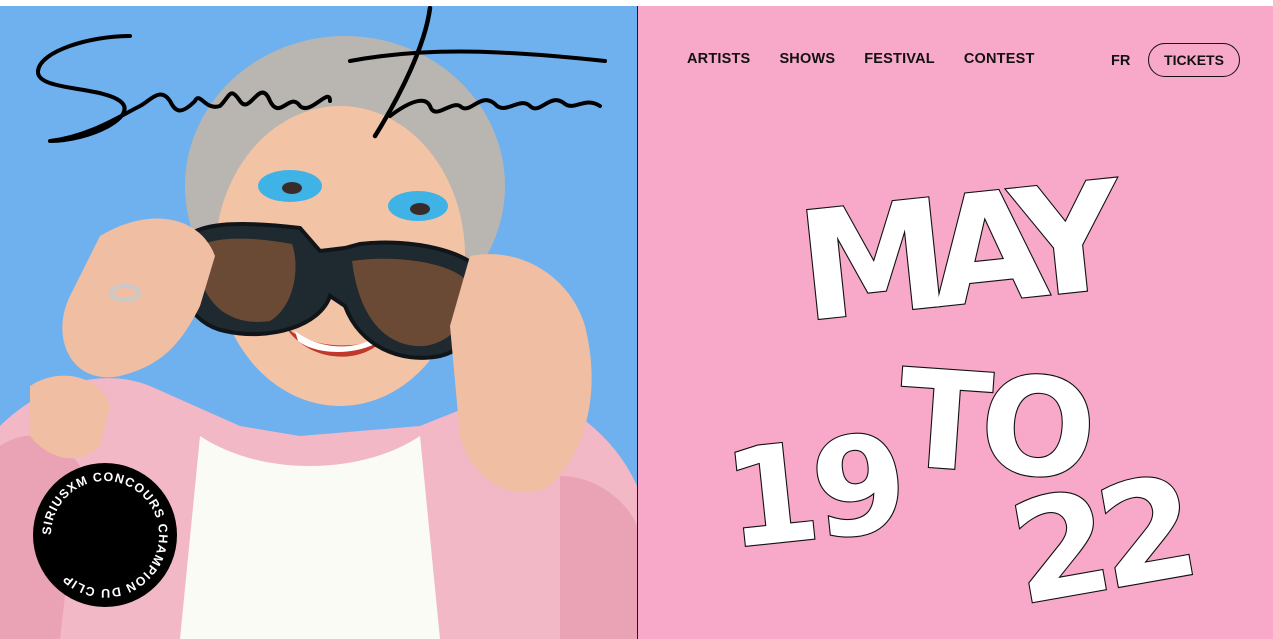 The image size is (1273, 639). I want to click on date-start-day: 19, so click(812, 492).